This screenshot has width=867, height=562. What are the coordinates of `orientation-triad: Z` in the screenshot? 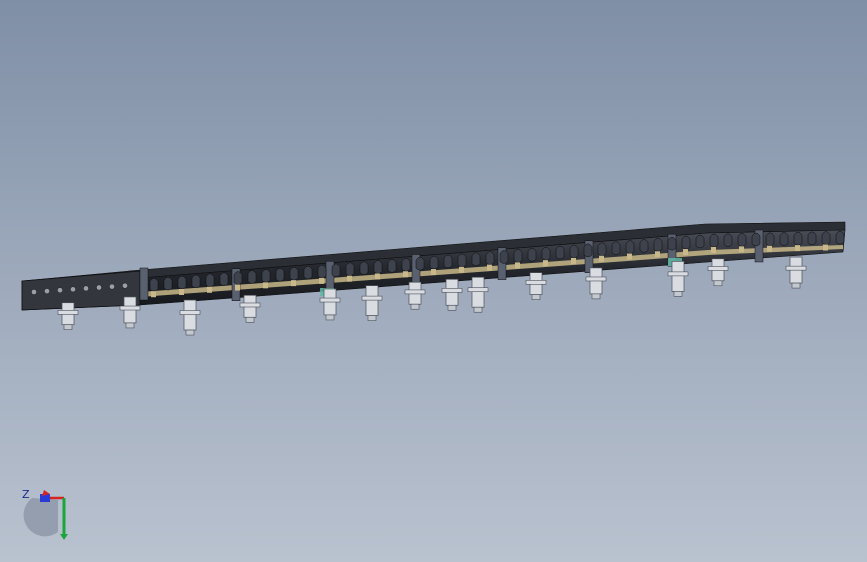 It's located at (48, 514).